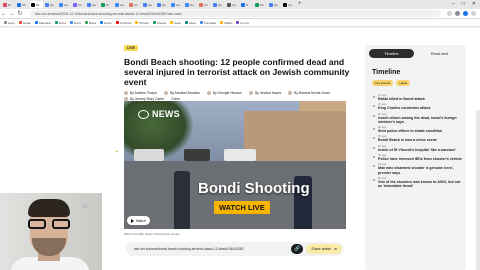 This screenshot has width=480, height=270. I want to click on author-link: By Jessica Hayes, so click(265, 93).